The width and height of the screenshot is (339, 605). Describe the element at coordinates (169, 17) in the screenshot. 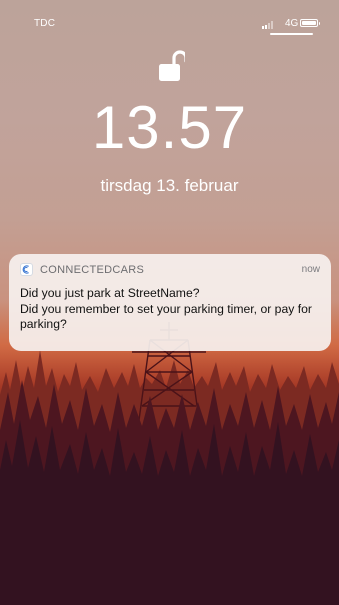

I see `status-bar: TDC 4G` at that location.